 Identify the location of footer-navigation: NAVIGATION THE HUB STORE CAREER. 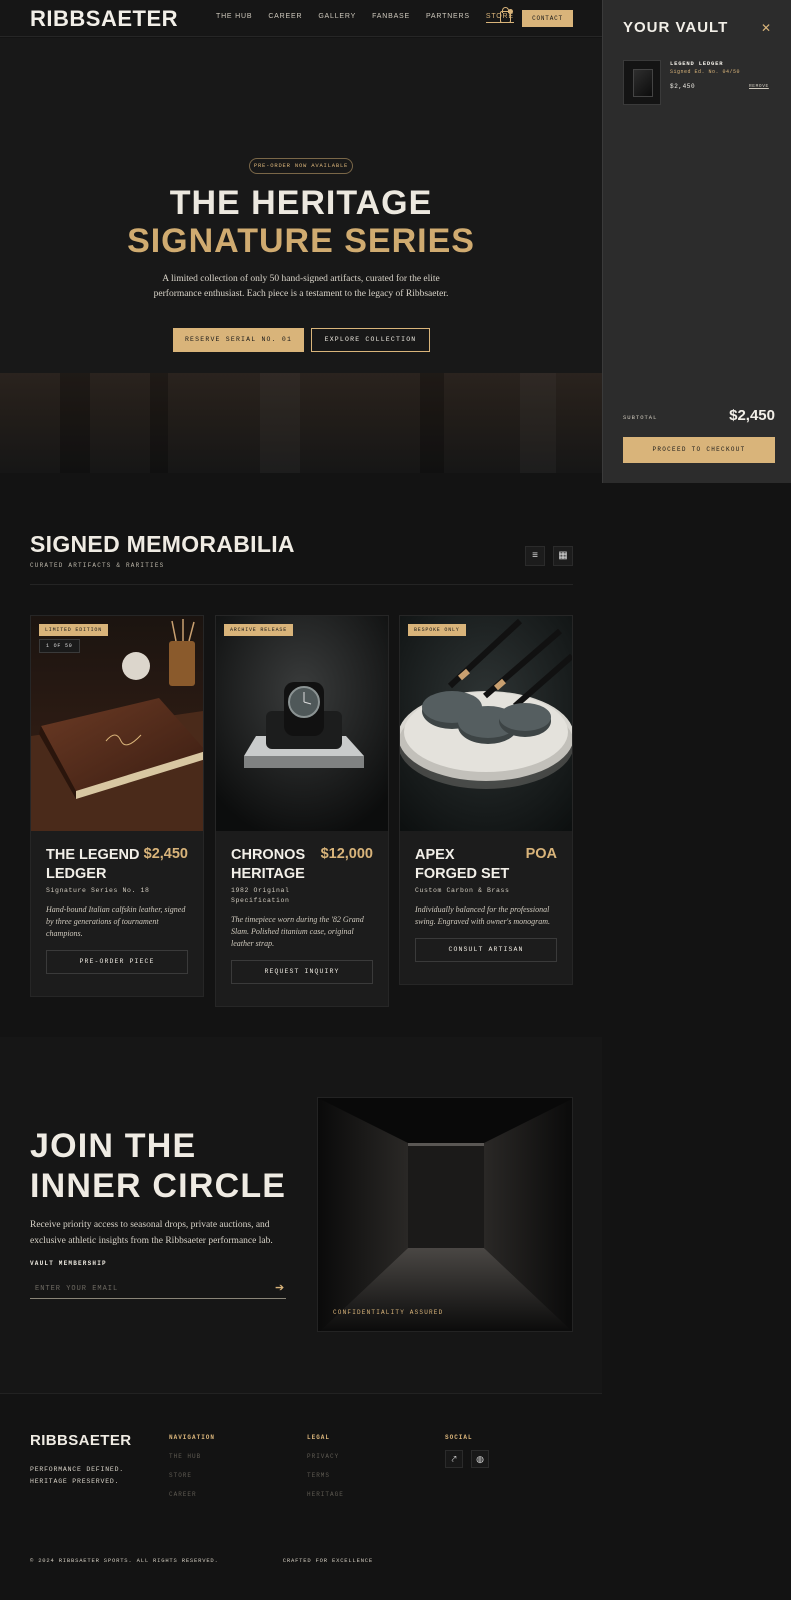
(192, 1472).